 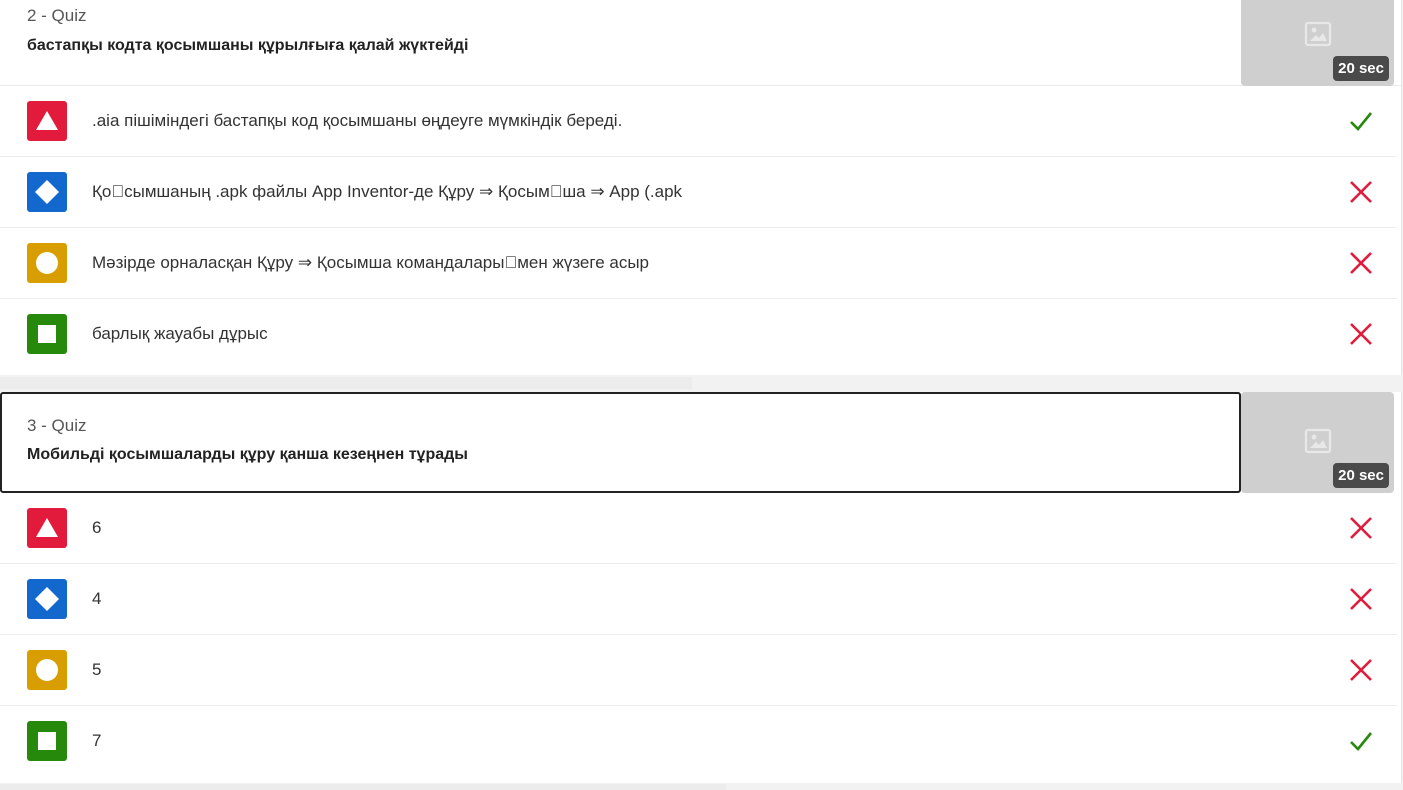 I want to click on quiz-number: 2 - Quiz, so click(x=57, y=15).